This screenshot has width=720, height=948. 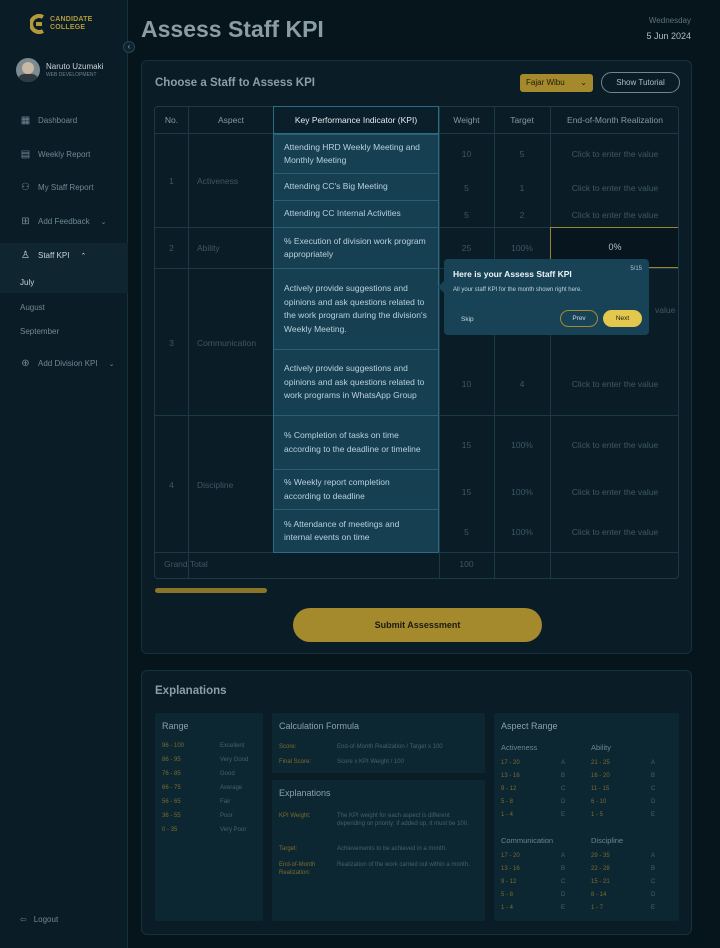 What do you see at coordinates (71, 75) in the screenshot?
I see `profile-role: WEB DEVELOPMENT` at bounding box center [71, 75].